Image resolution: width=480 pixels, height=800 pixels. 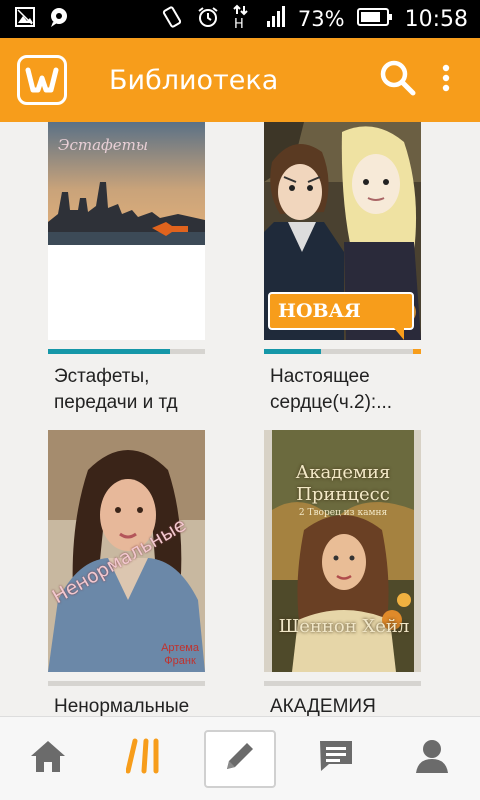 I want to click on bottom-navigation, so click(x=240, y=758).